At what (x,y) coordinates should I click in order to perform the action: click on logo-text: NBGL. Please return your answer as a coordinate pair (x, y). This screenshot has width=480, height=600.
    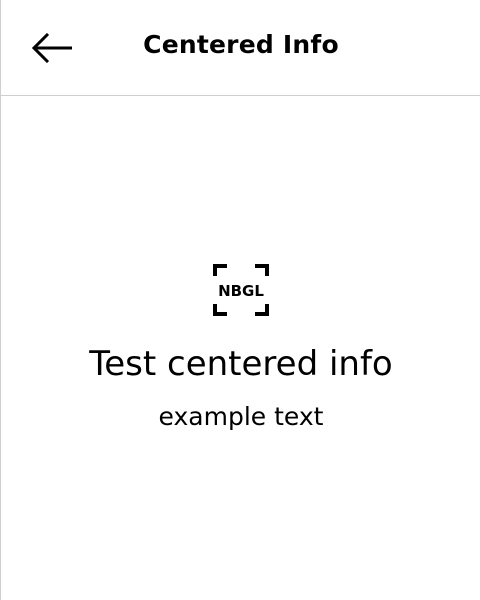
    Looking at the image, I should click on (241, 291).